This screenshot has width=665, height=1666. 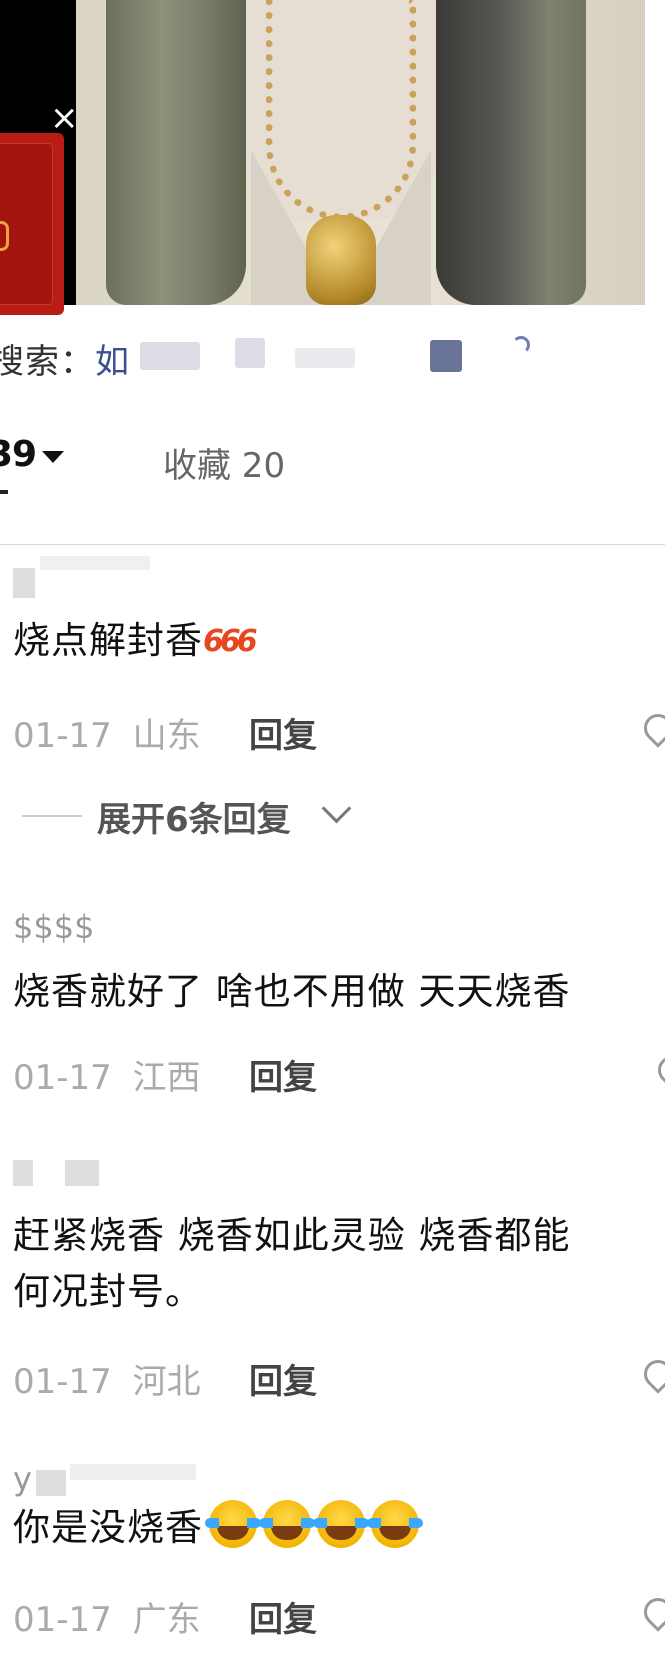 I want to click on pendant, so click(x=341, y=260).